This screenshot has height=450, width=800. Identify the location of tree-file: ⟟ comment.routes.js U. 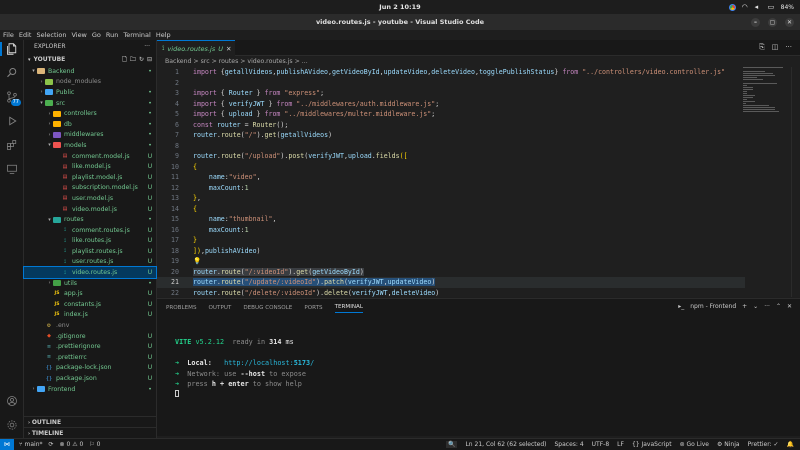
(90, 230).